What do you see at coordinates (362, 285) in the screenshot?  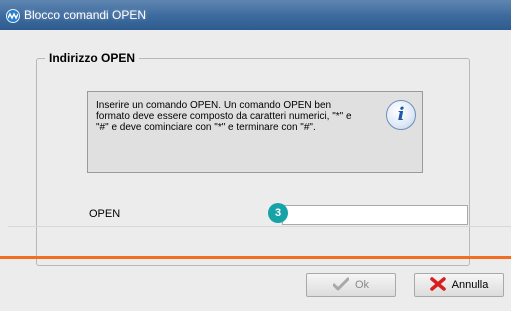 I see `ok-button-label: Ok` at bounding box center [362, 285].